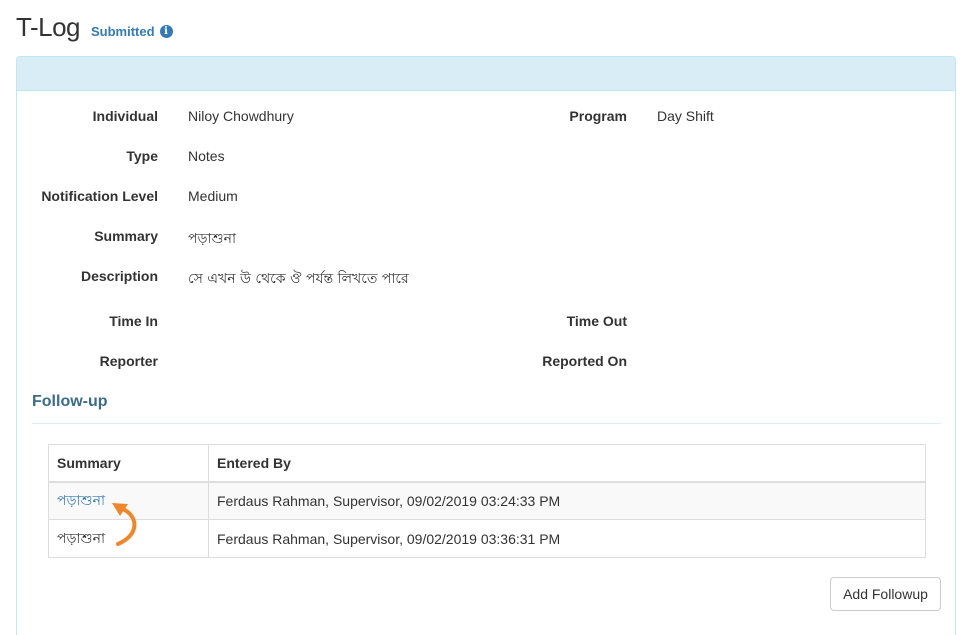 The height and width of the screenshot is (635, 960). I want to click on column-header-summary: Summary, so click(128, 463).